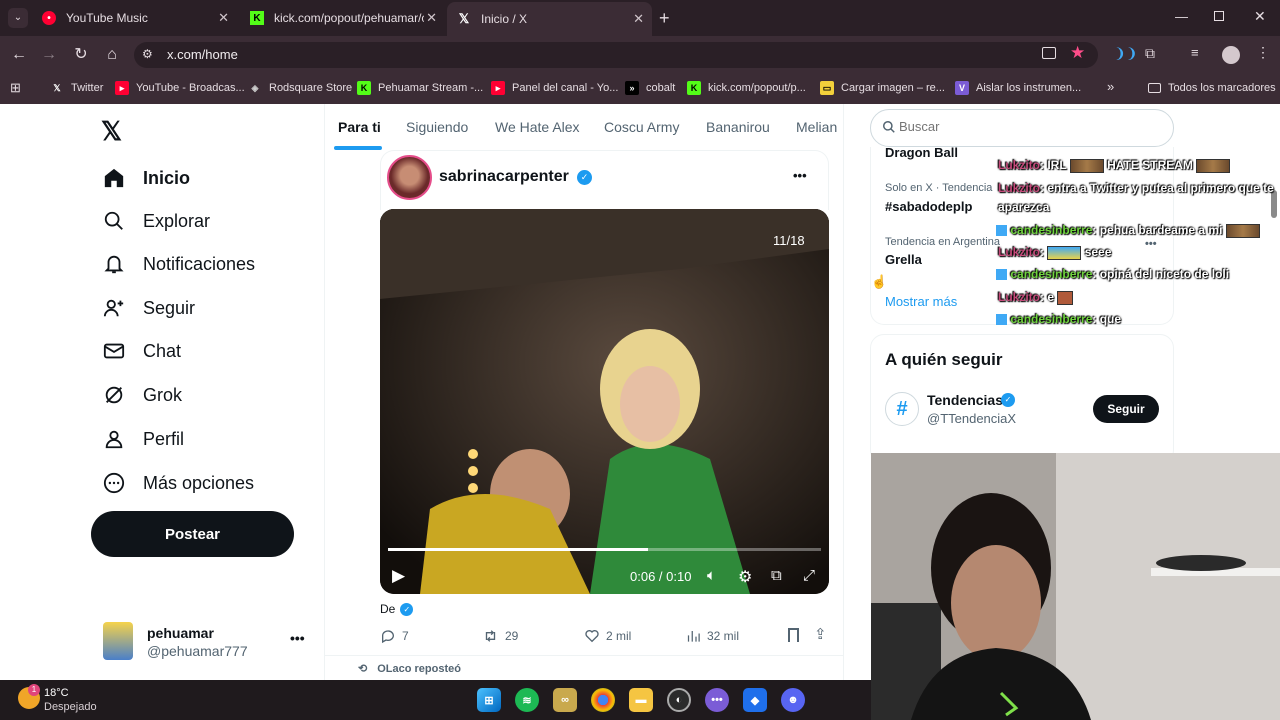  Describe the element at coordinates (134, 18) in the screenshot. I see `tab-youtube-music: • YouTube Music ✕` at that location.